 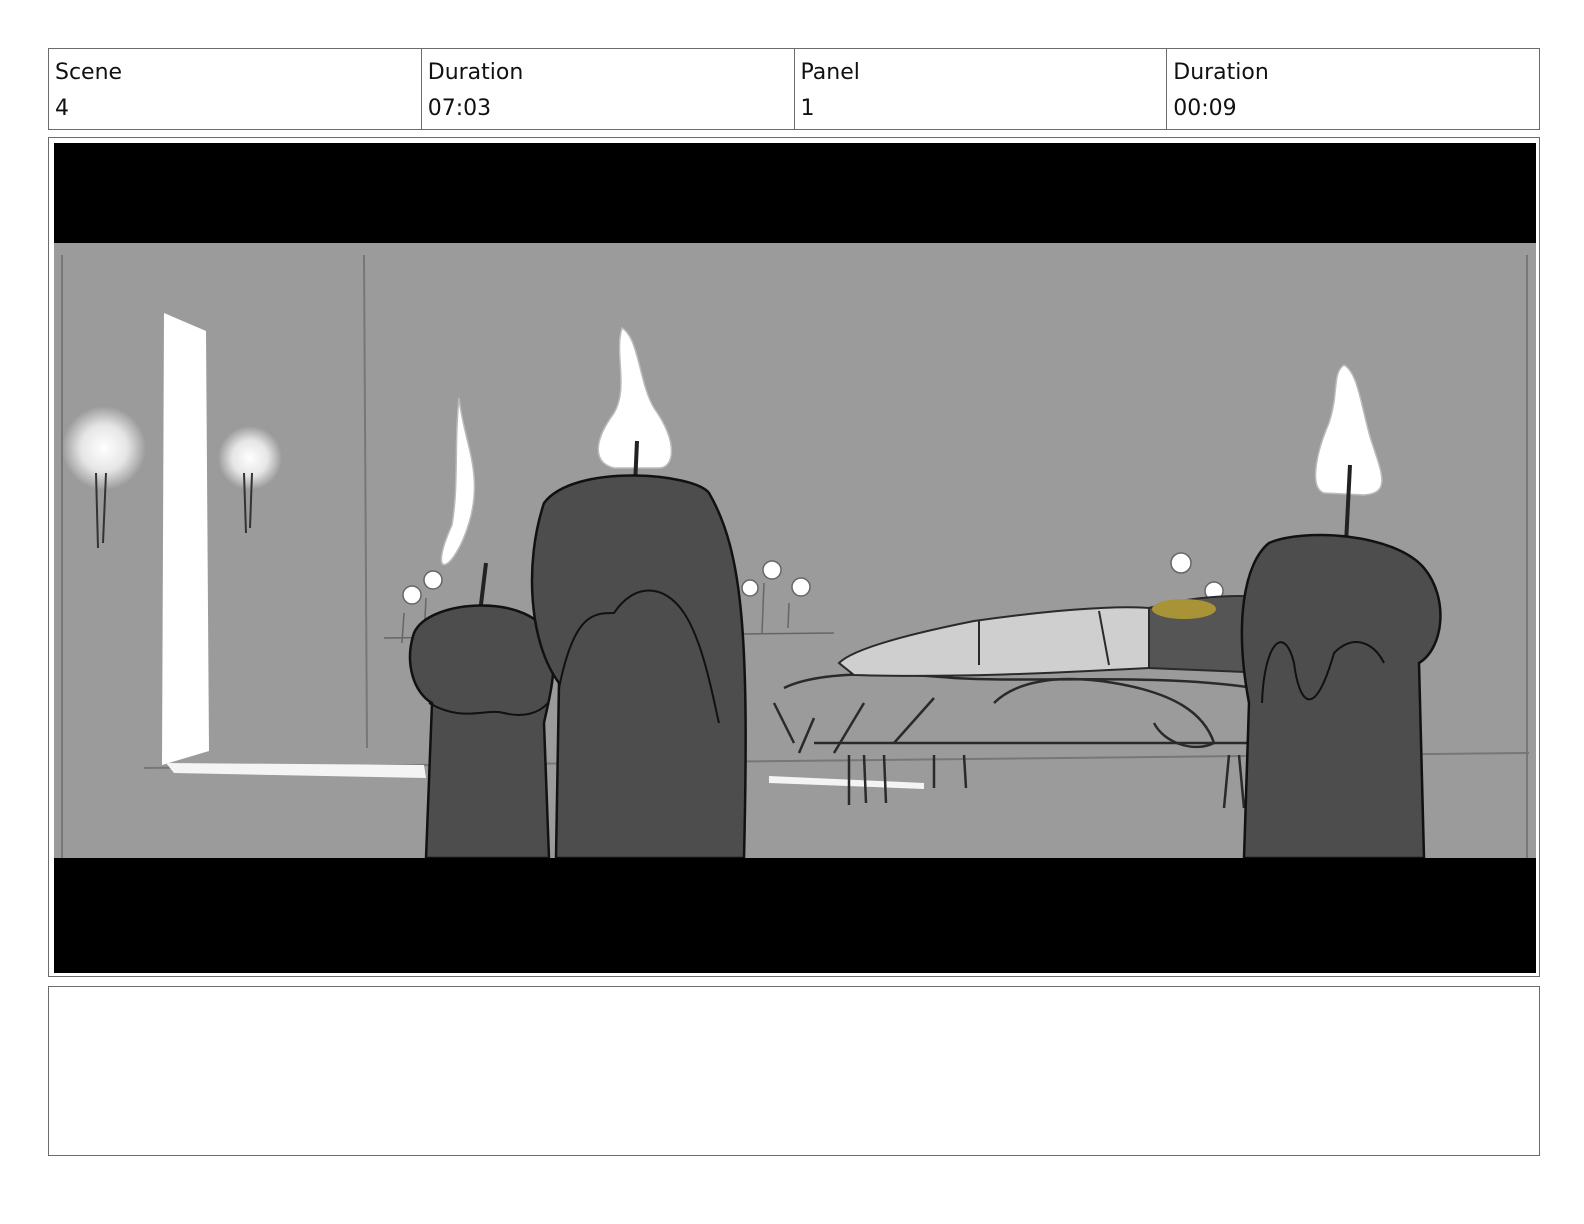 I want to click on scene-value: 4, so click(x=62, y=108).